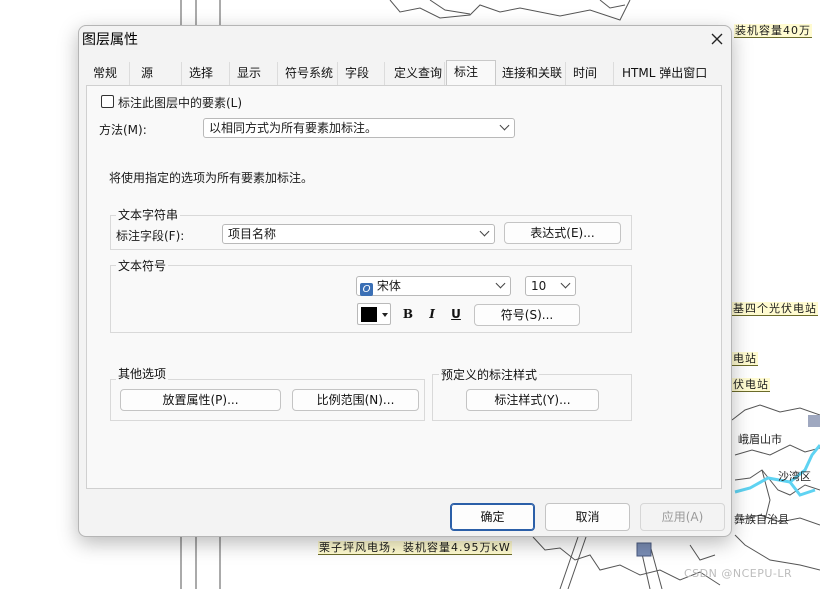 This screenshot has width=820, height=589. What do you see at coordinates (254, 73) in the screenshot?
I see `tab-display: 显示` at bounding box center [254, 73].